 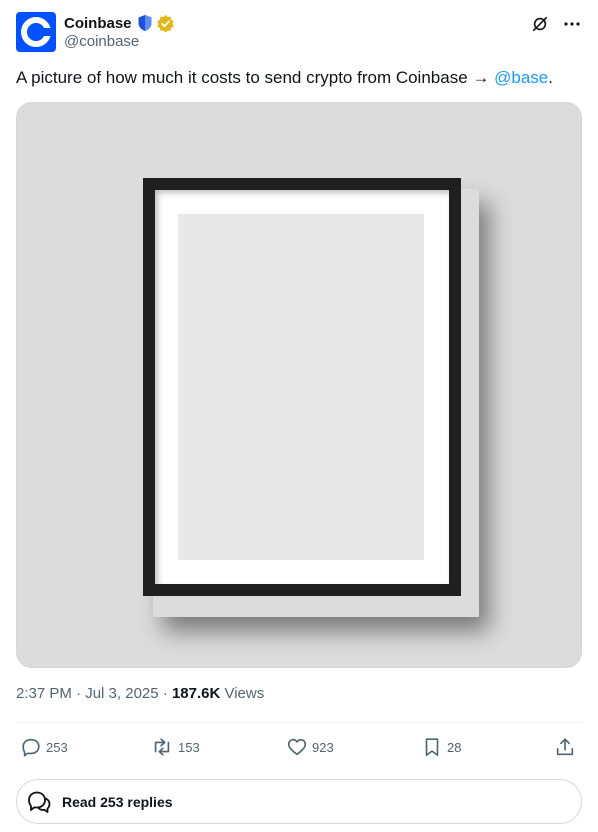 I want to click on tweet-text-end: ., so click(x=550, y=77).